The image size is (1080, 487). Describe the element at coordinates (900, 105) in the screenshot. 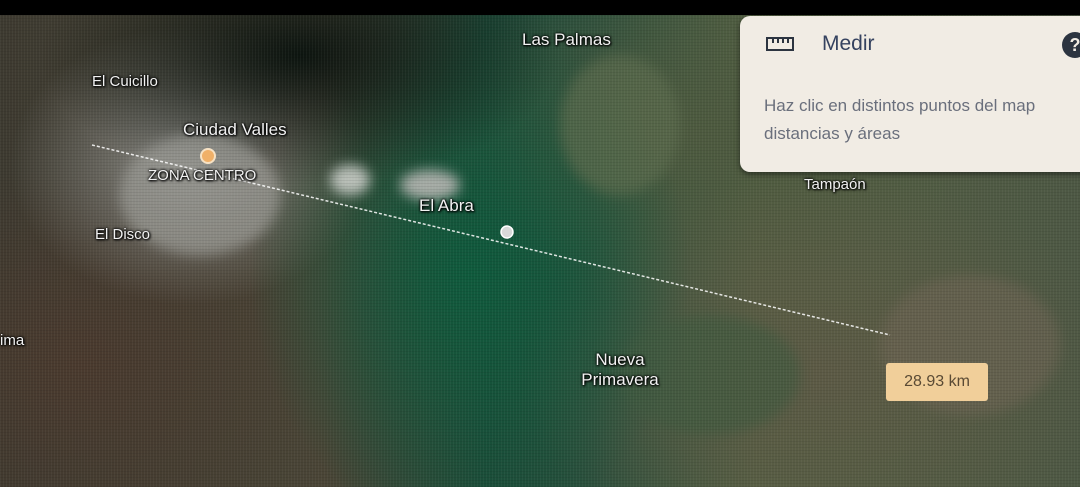

I see `measure-instructions-line1: Haz clic en distintos puntos del map` at that location.